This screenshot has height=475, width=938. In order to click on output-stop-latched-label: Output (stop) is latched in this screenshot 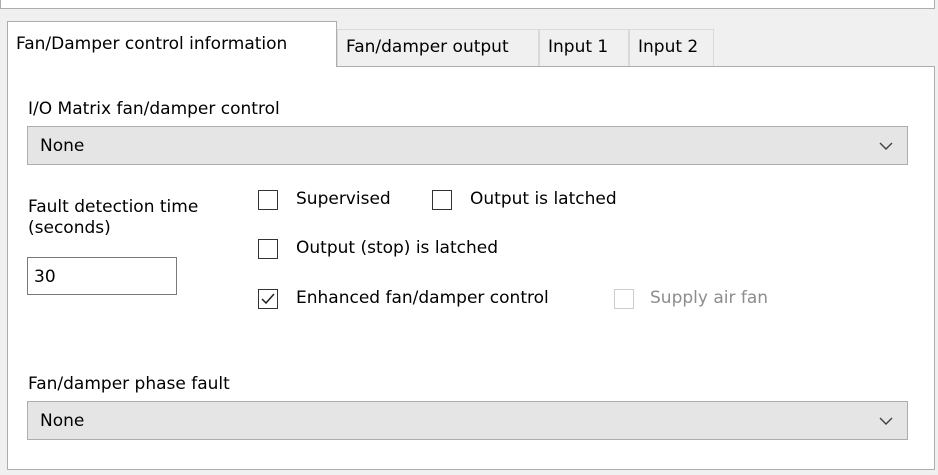, I will do `click(397, 248)`.